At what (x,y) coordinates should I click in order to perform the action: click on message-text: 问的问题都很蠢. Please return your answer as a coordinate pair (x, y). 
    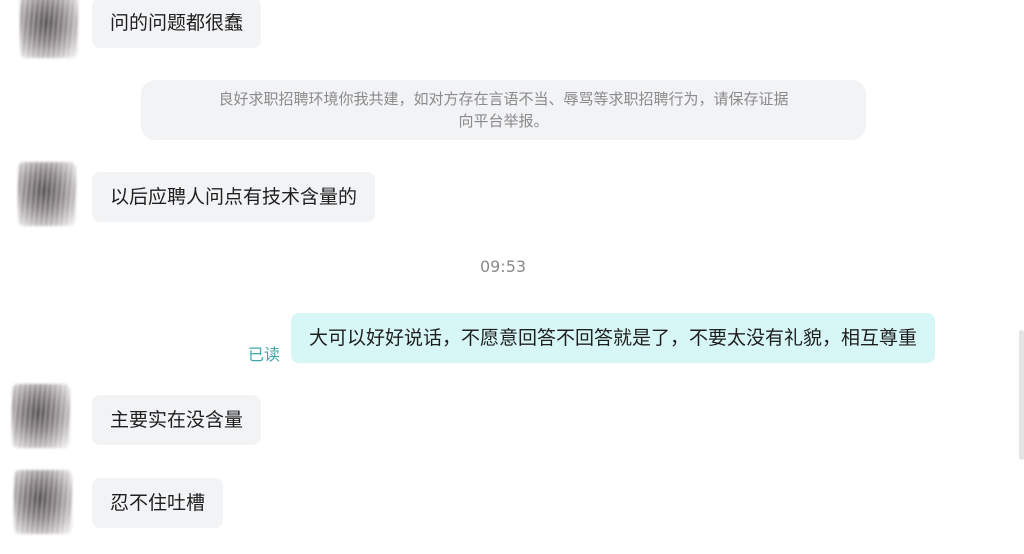
    Looking at the image, I should click on (177, 23).